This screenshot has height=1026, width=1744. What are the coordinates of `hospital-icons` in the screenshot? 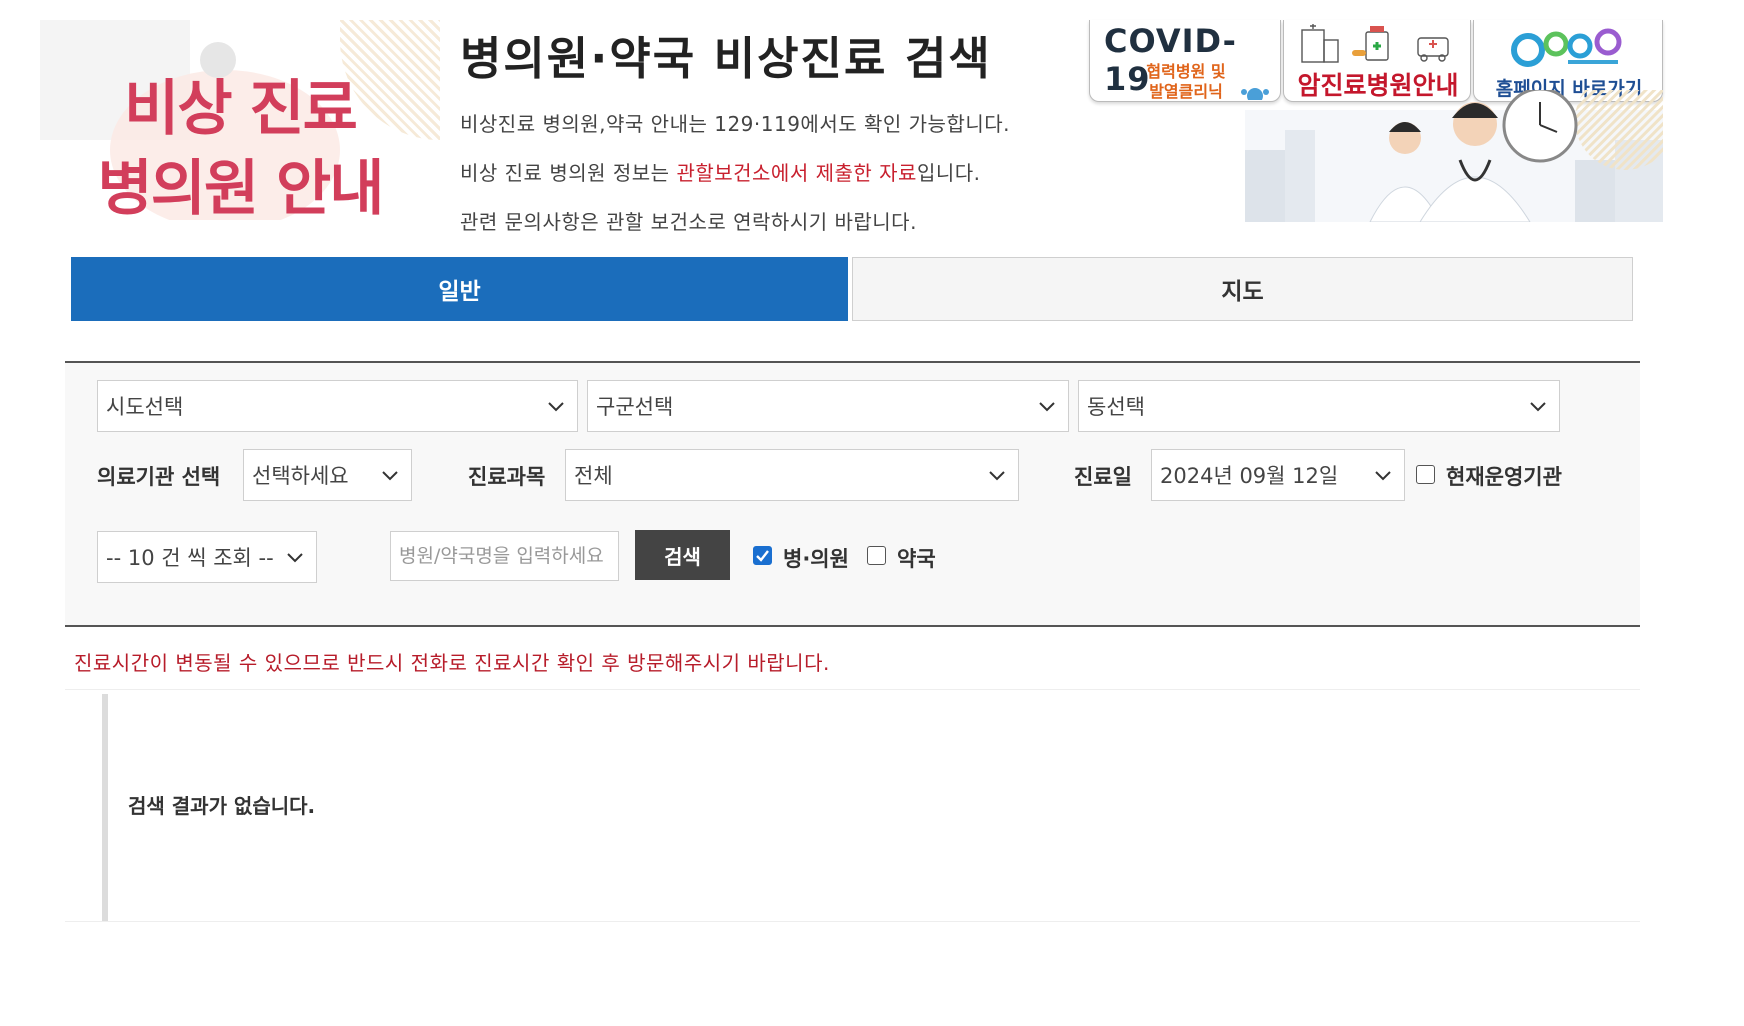 It's located at (1375, 43).